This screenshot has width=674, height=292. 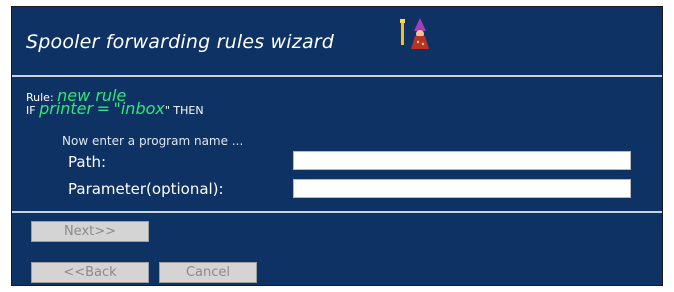 What do you see at coordinates (180, 42) in the screenshot?
I see `wizard-title: Spooler forwarding rules wizard` at bounding box center [180, 42].